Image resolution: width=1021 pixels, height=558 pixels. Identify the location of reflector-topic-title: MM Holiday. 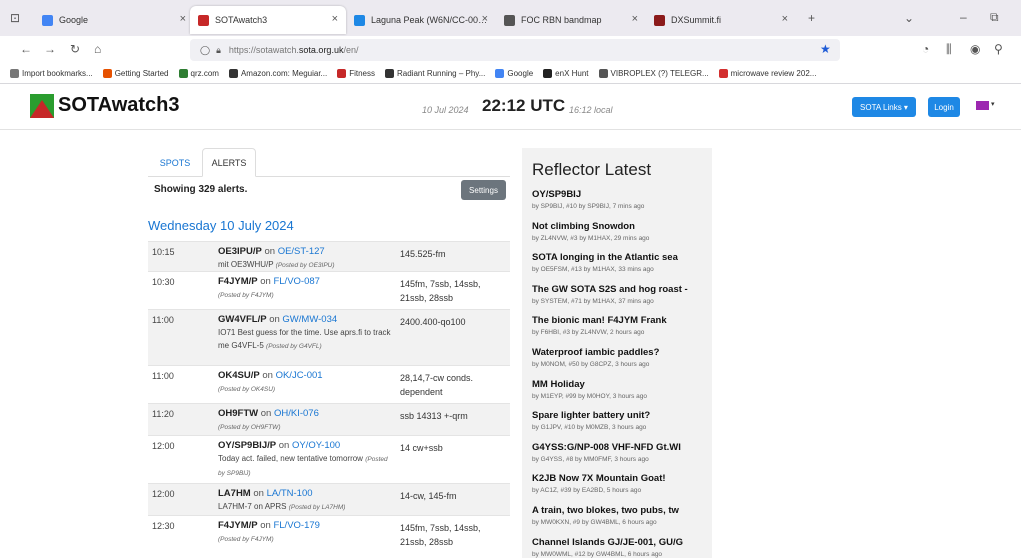
(621, 384).